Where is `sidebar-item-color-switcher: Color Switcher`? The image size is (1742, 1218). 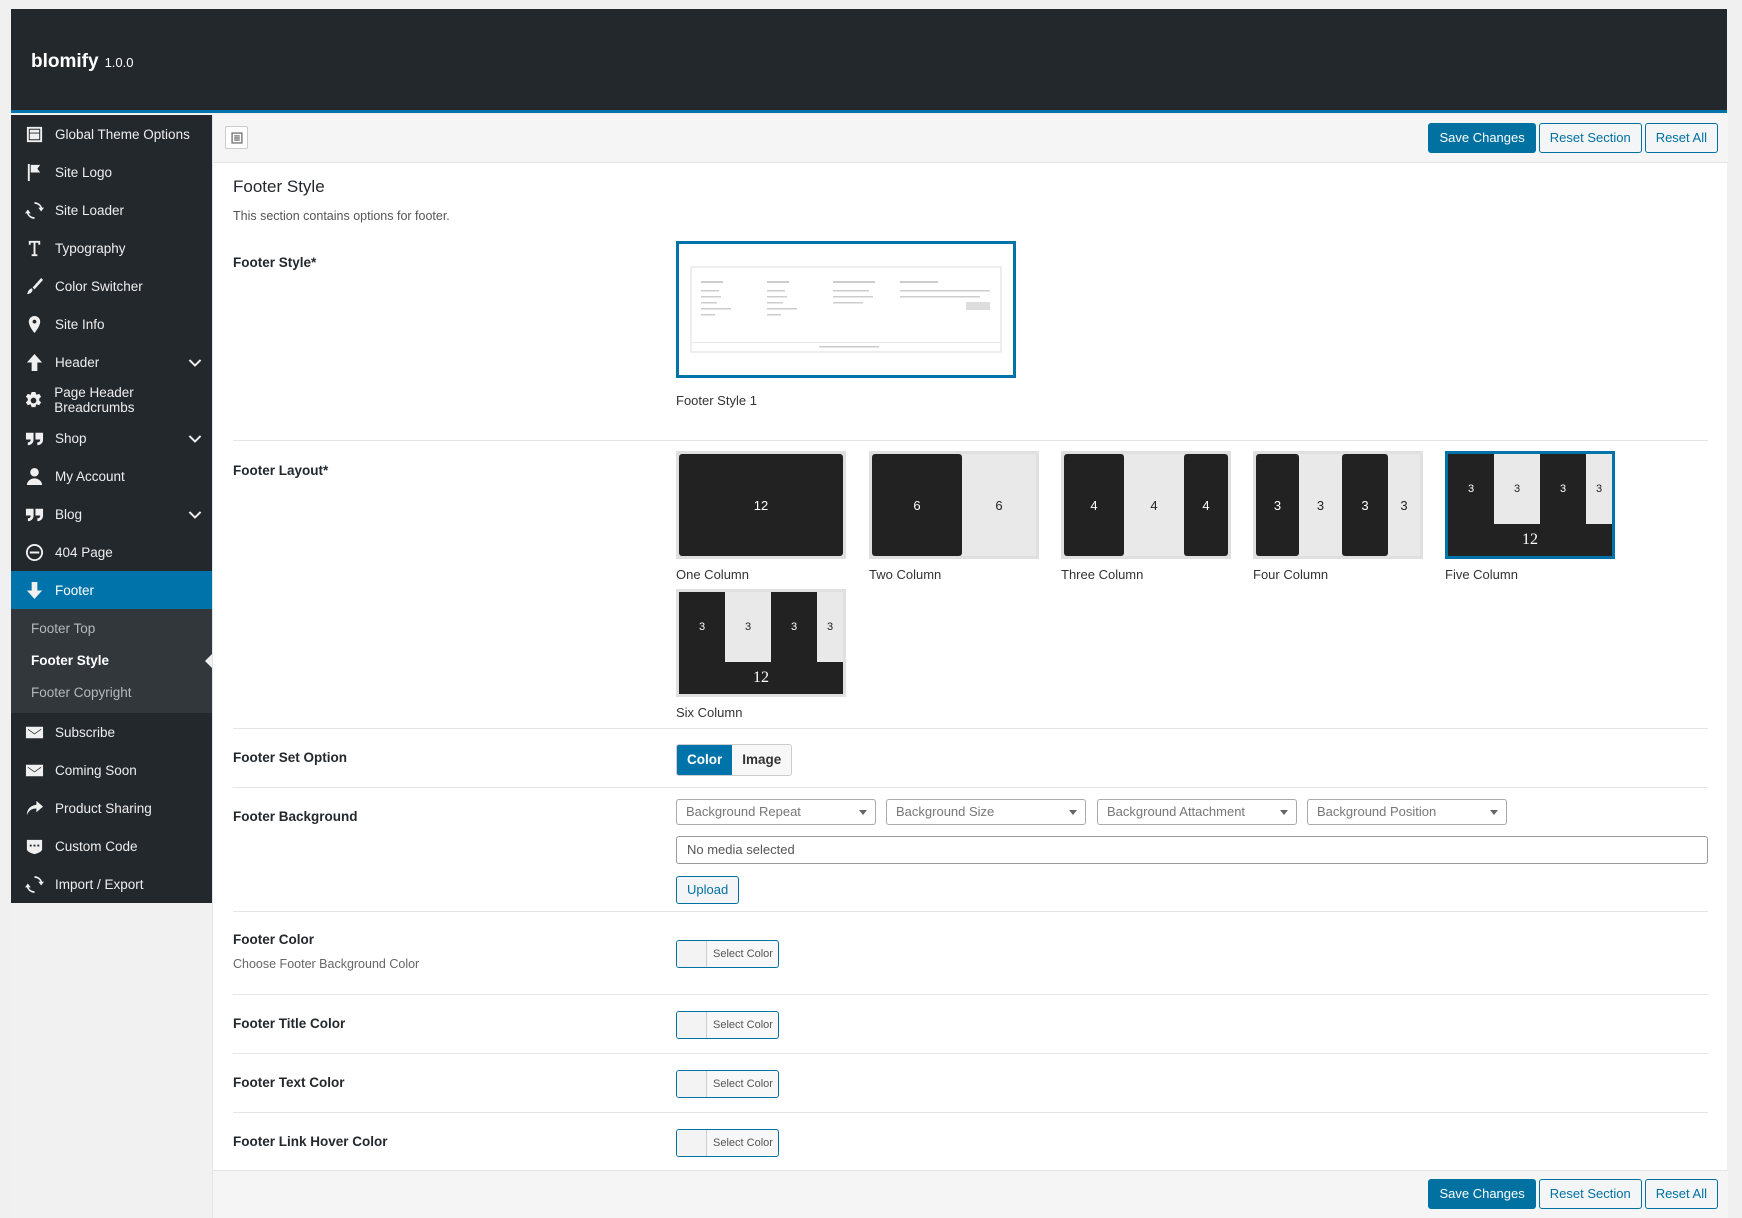
sidebar-item-color-switcher: Color Switcher is located at coordinates (111, 286).